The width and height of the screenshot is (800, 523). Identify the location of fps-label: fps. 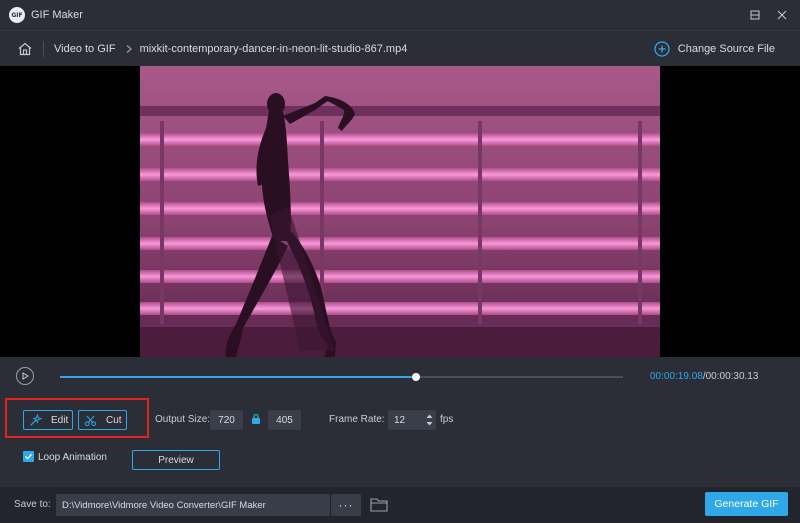
(447, 419).